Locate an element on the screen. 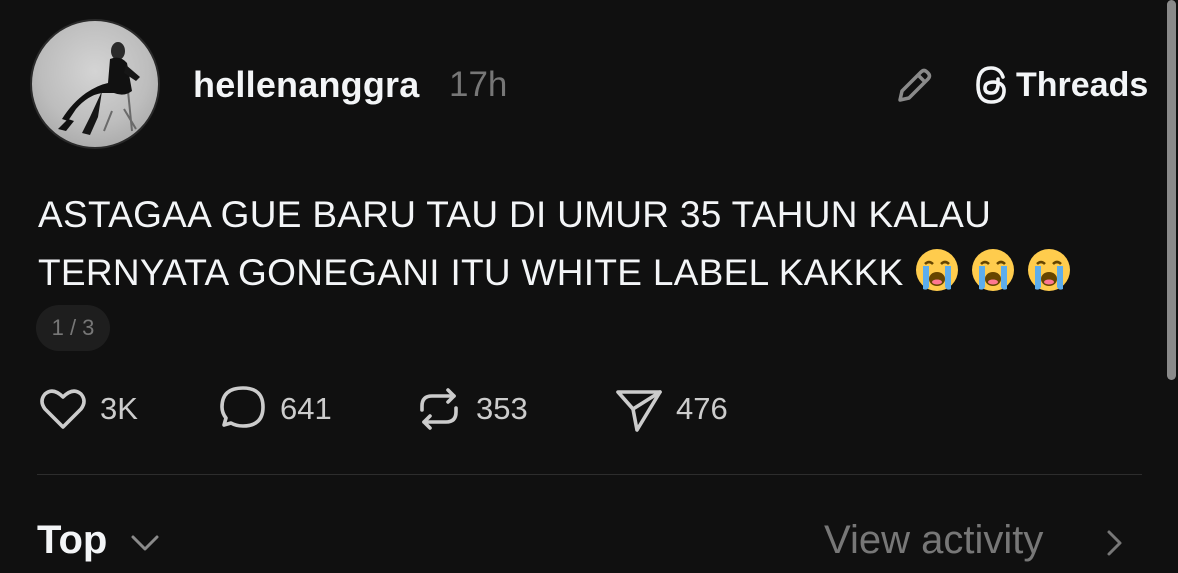 The image size is (1178, 573). post-author-username: hellenanggra is located at coordinates (306, 85).